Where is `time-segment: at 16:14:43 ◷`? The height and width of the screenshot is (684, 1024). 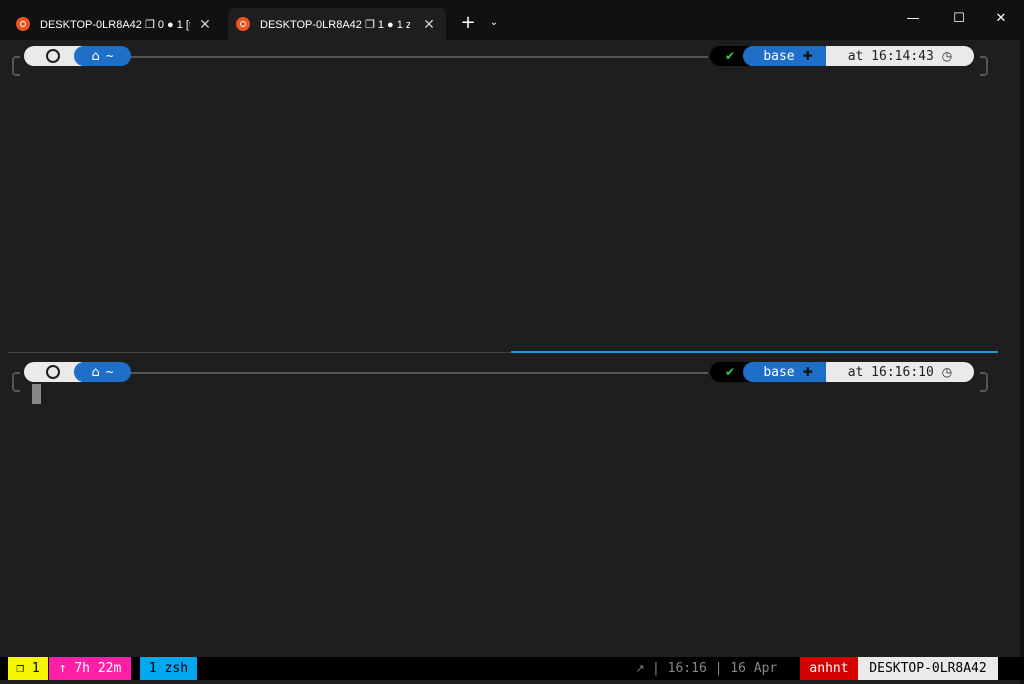 time-segment: at 16:14:43 ◷ is located at coordinates (900, 56).